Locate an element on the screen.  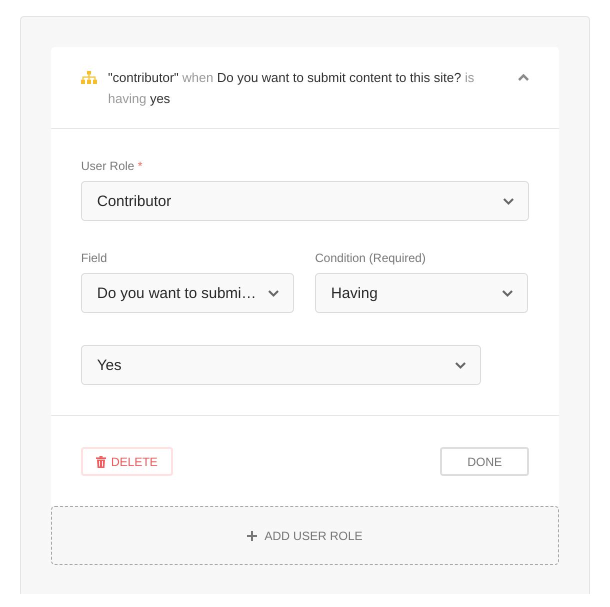
plus-icon is located at coordinates (252, 535).